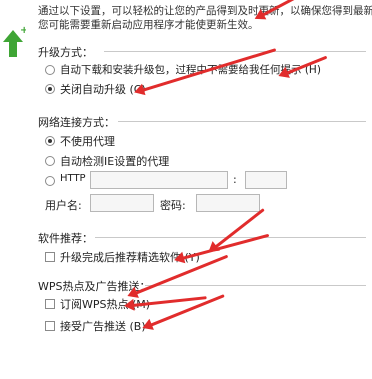  I want to click on radio-auto-download, so click(50, 70).